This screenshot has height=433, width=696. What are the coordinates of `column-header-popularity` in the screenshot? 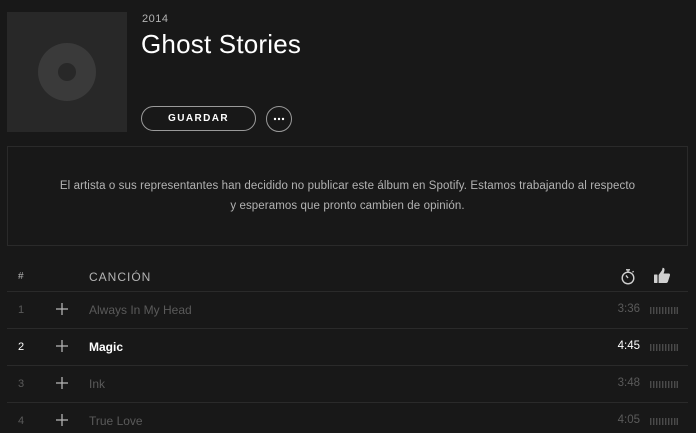 It's located at (662, 278).